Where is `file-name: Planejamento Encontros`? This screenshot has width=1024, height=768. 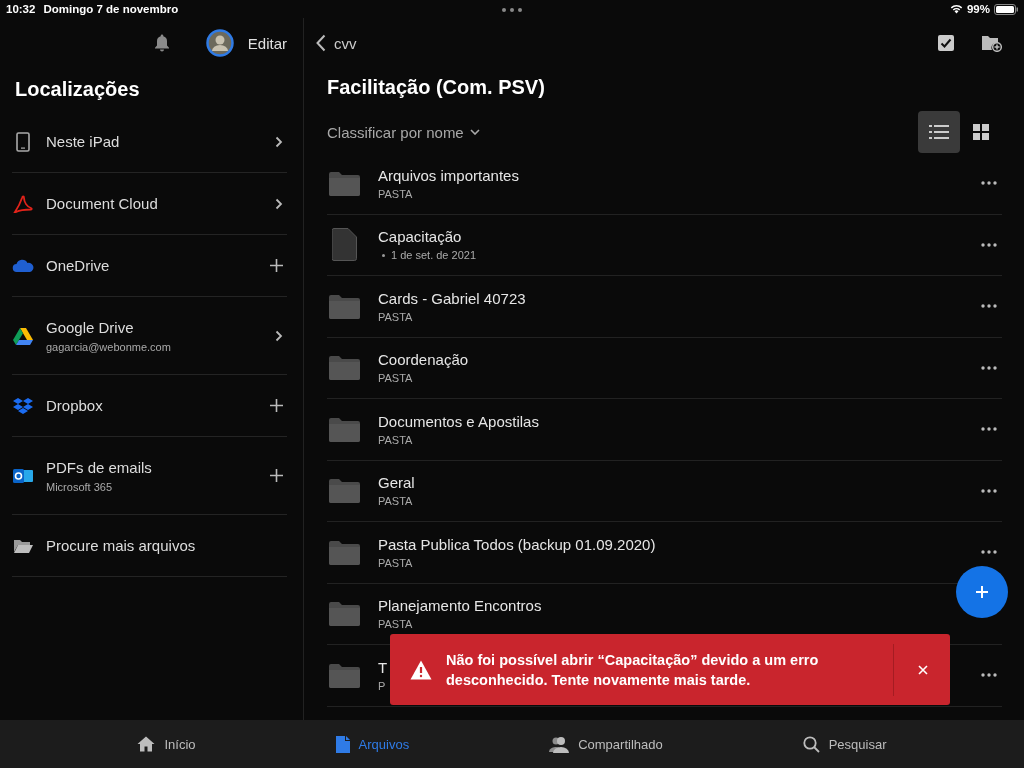
file-name: Planejamento Encontros is located at coordinates (460, 606).